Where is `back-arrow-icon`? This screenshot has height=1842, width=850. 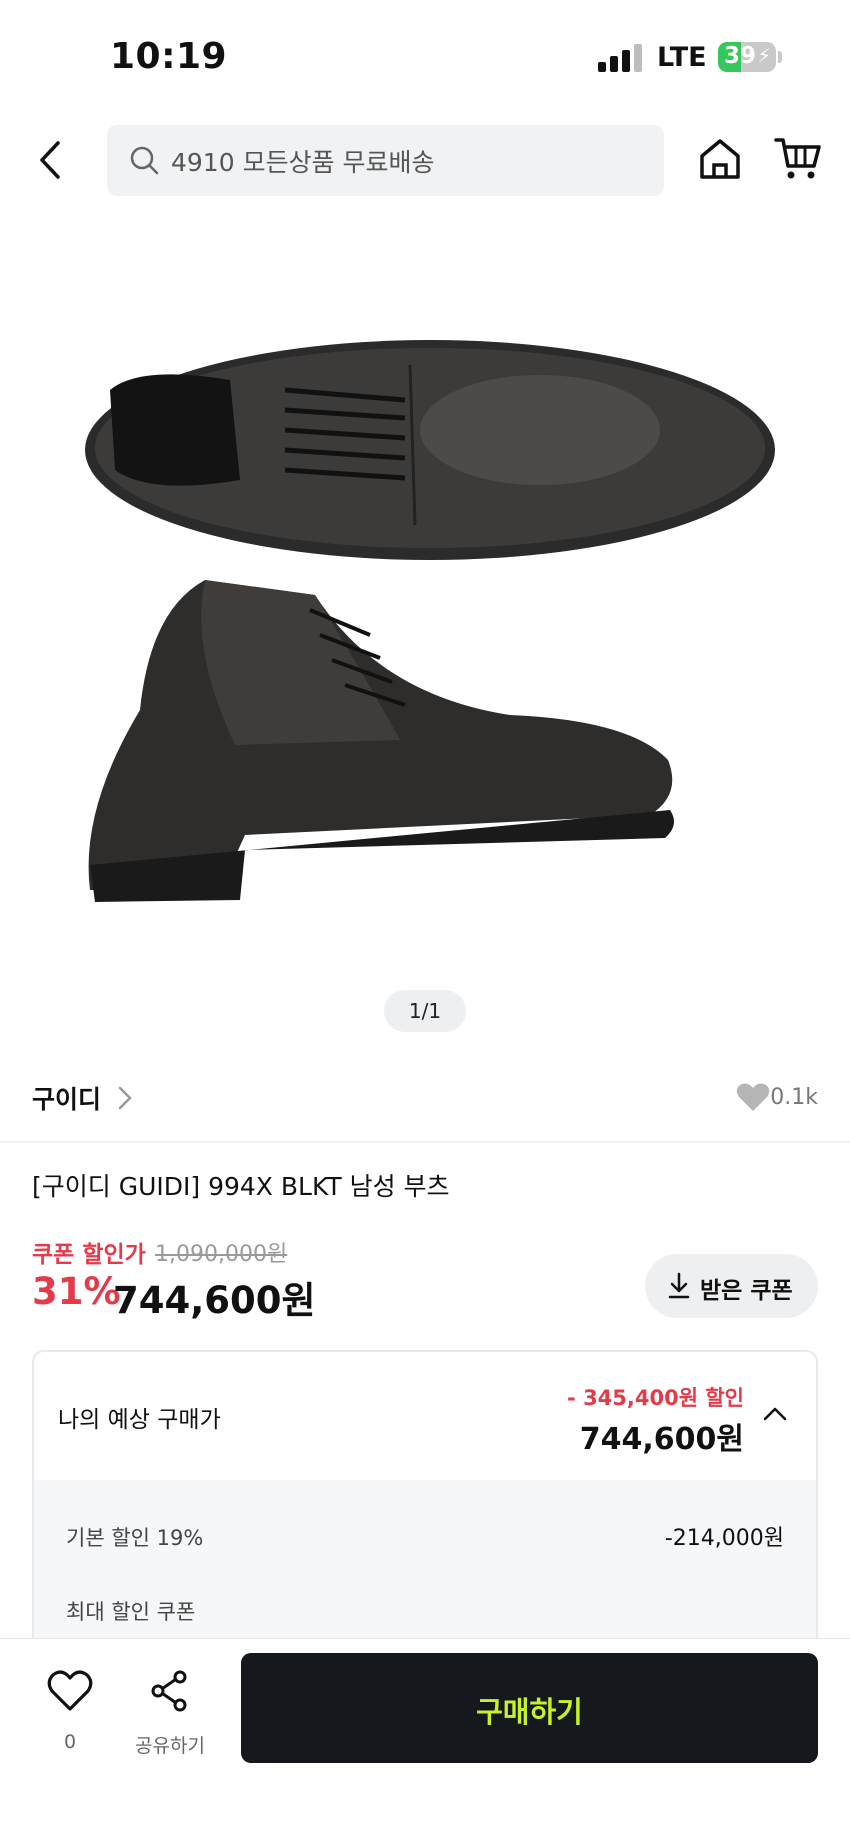
back-arrow-icon is located at coordinates (50, 160).